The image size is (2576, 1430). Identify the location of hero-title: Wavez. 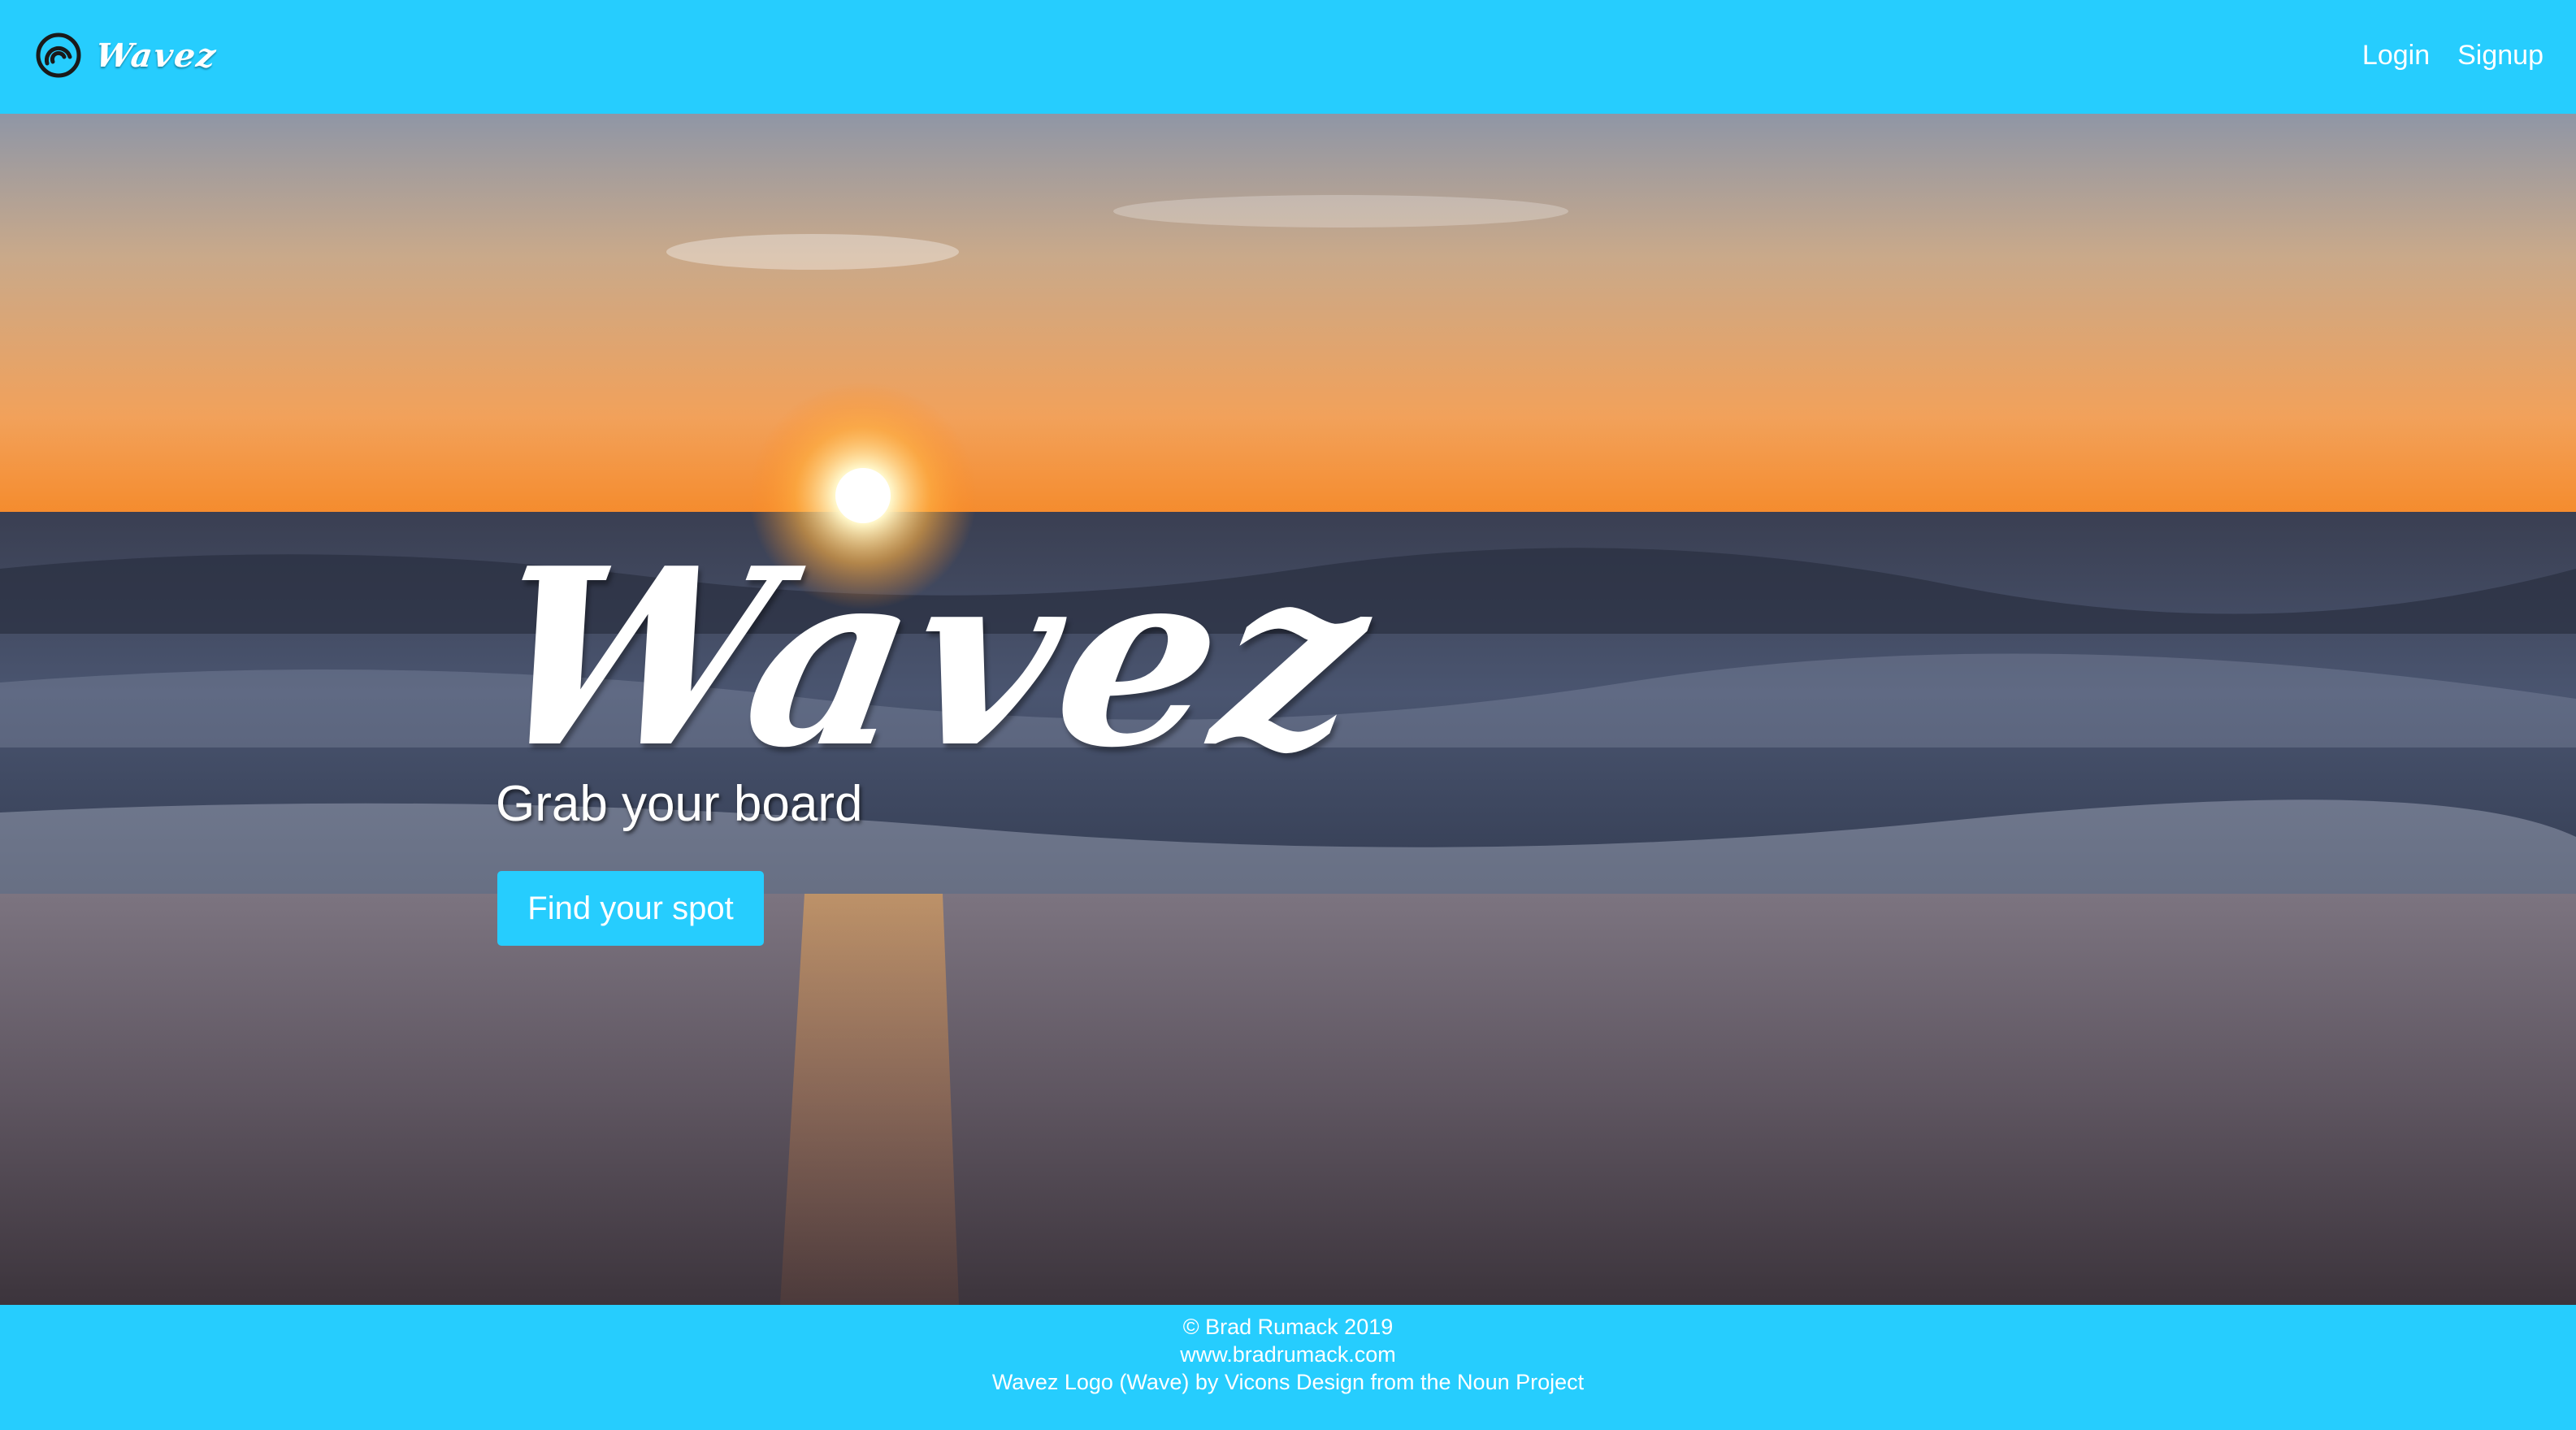
(930, 657).